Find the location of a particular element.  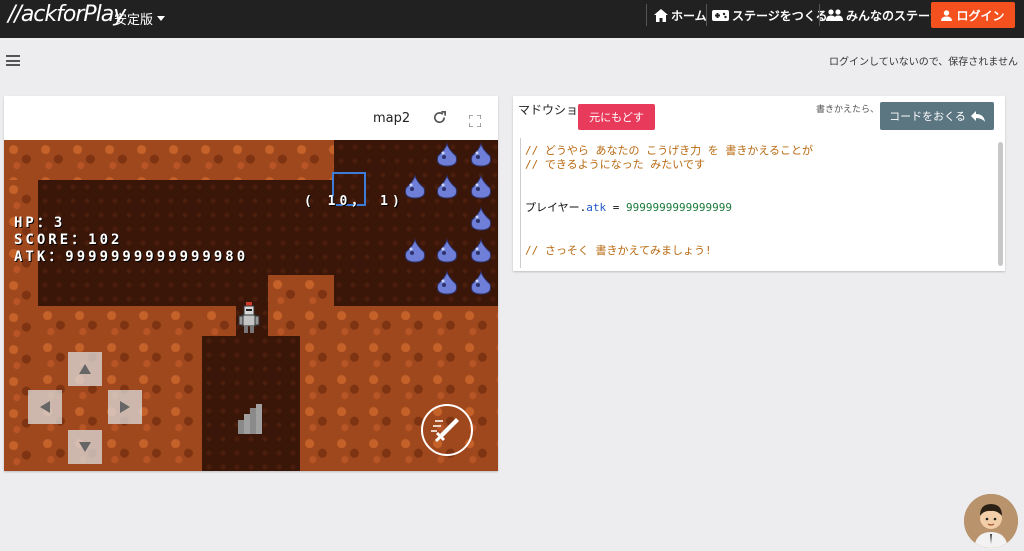

send-code-label: コードをおくる is located at coordinates (927, 116).